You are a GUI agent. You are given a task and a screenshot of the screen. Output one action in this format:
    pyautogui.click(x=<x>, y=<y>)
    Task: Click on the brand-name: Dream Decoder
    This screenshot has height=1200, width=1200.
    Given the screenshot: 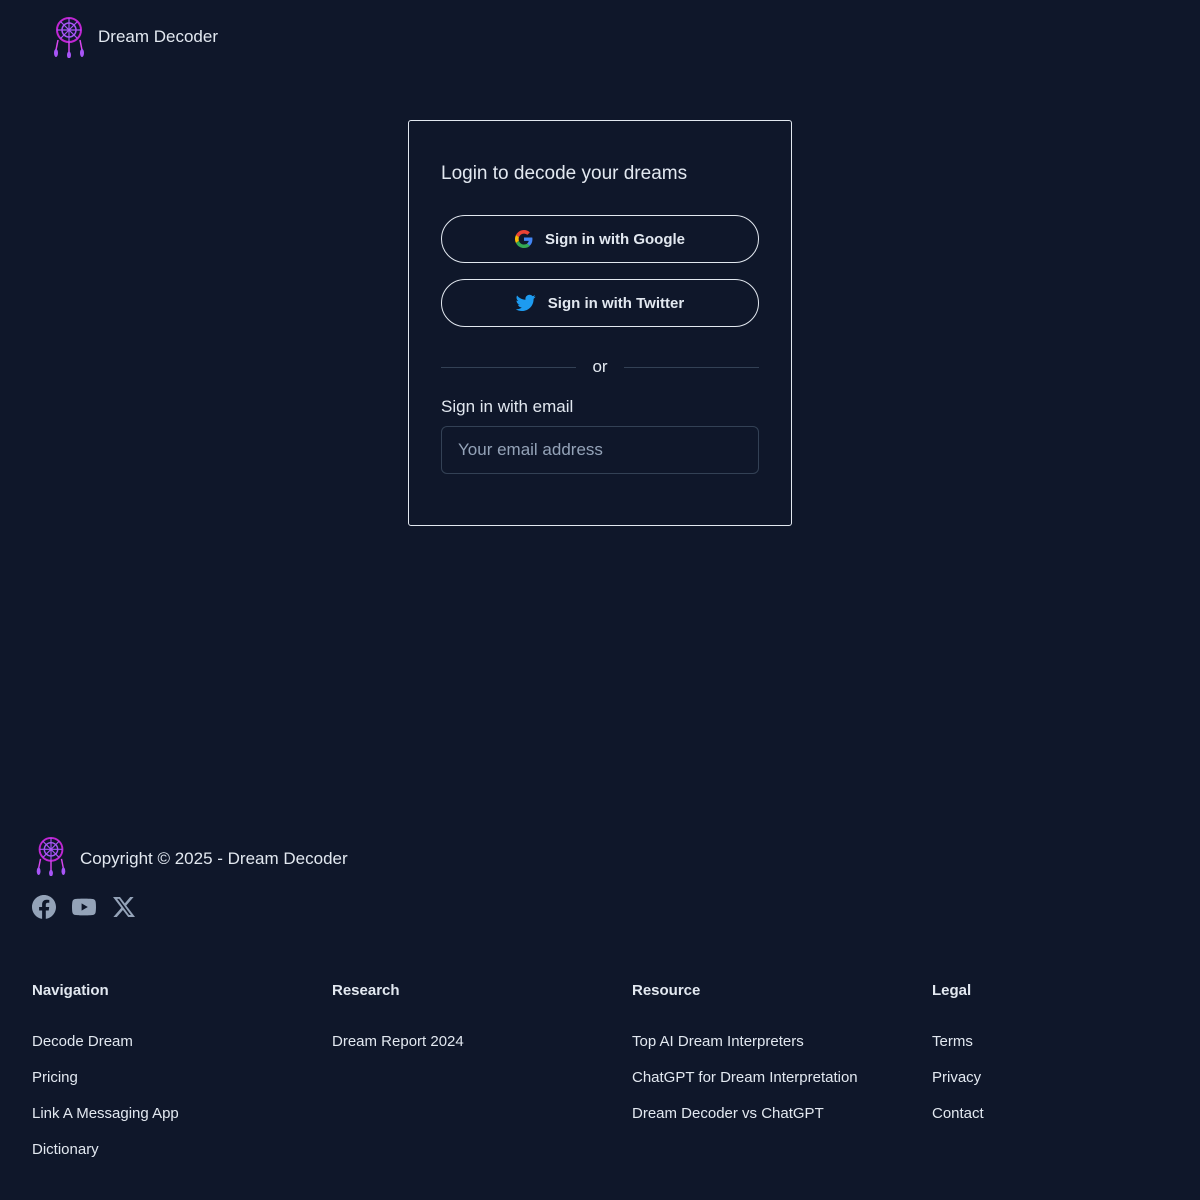 What is the action you would take?
    pyautogui.click(x=158, y=37)
    